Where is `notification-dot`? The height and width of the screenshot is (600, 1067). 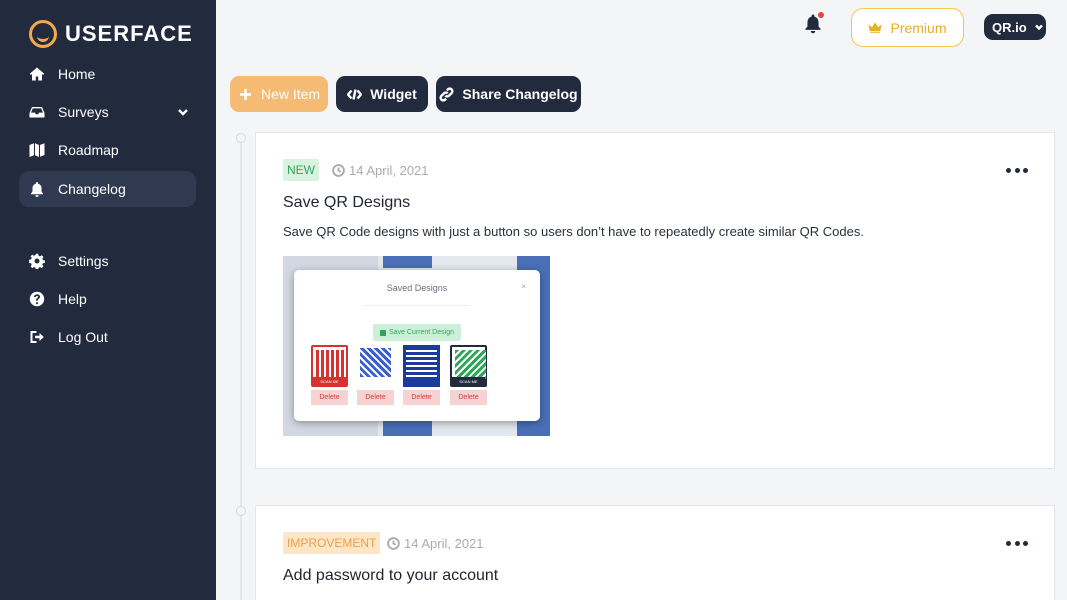
notification-dot is located at coordinates (821, 15).